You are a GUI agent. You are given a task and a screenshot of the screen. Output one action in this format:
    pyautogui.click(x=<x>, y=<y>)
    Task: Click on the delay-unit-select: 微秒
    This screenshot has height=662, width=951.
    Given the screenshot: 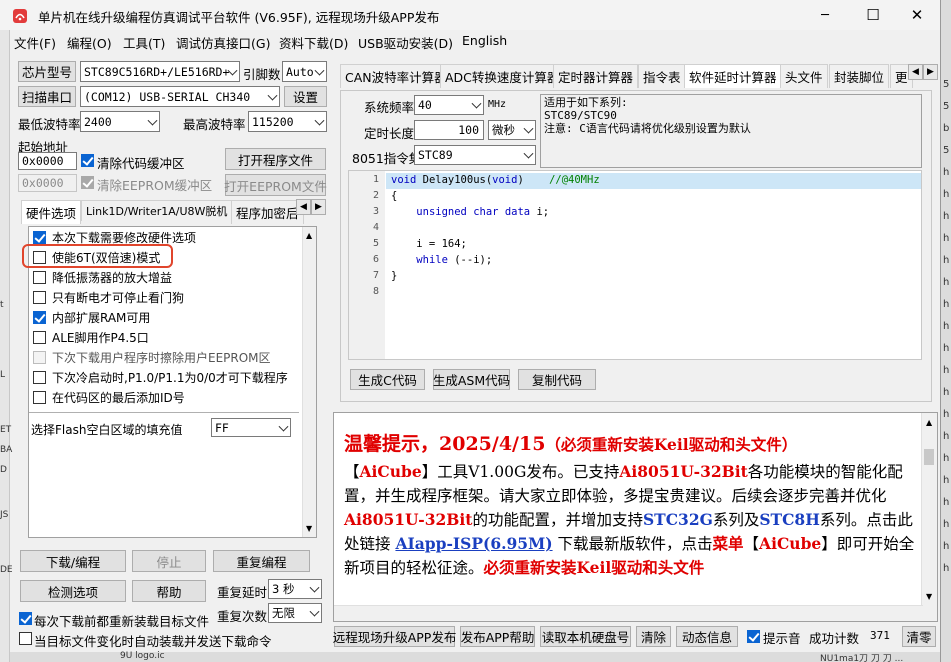 What is the action you would take?
    pyautogui.click(x=512, y=130)
    